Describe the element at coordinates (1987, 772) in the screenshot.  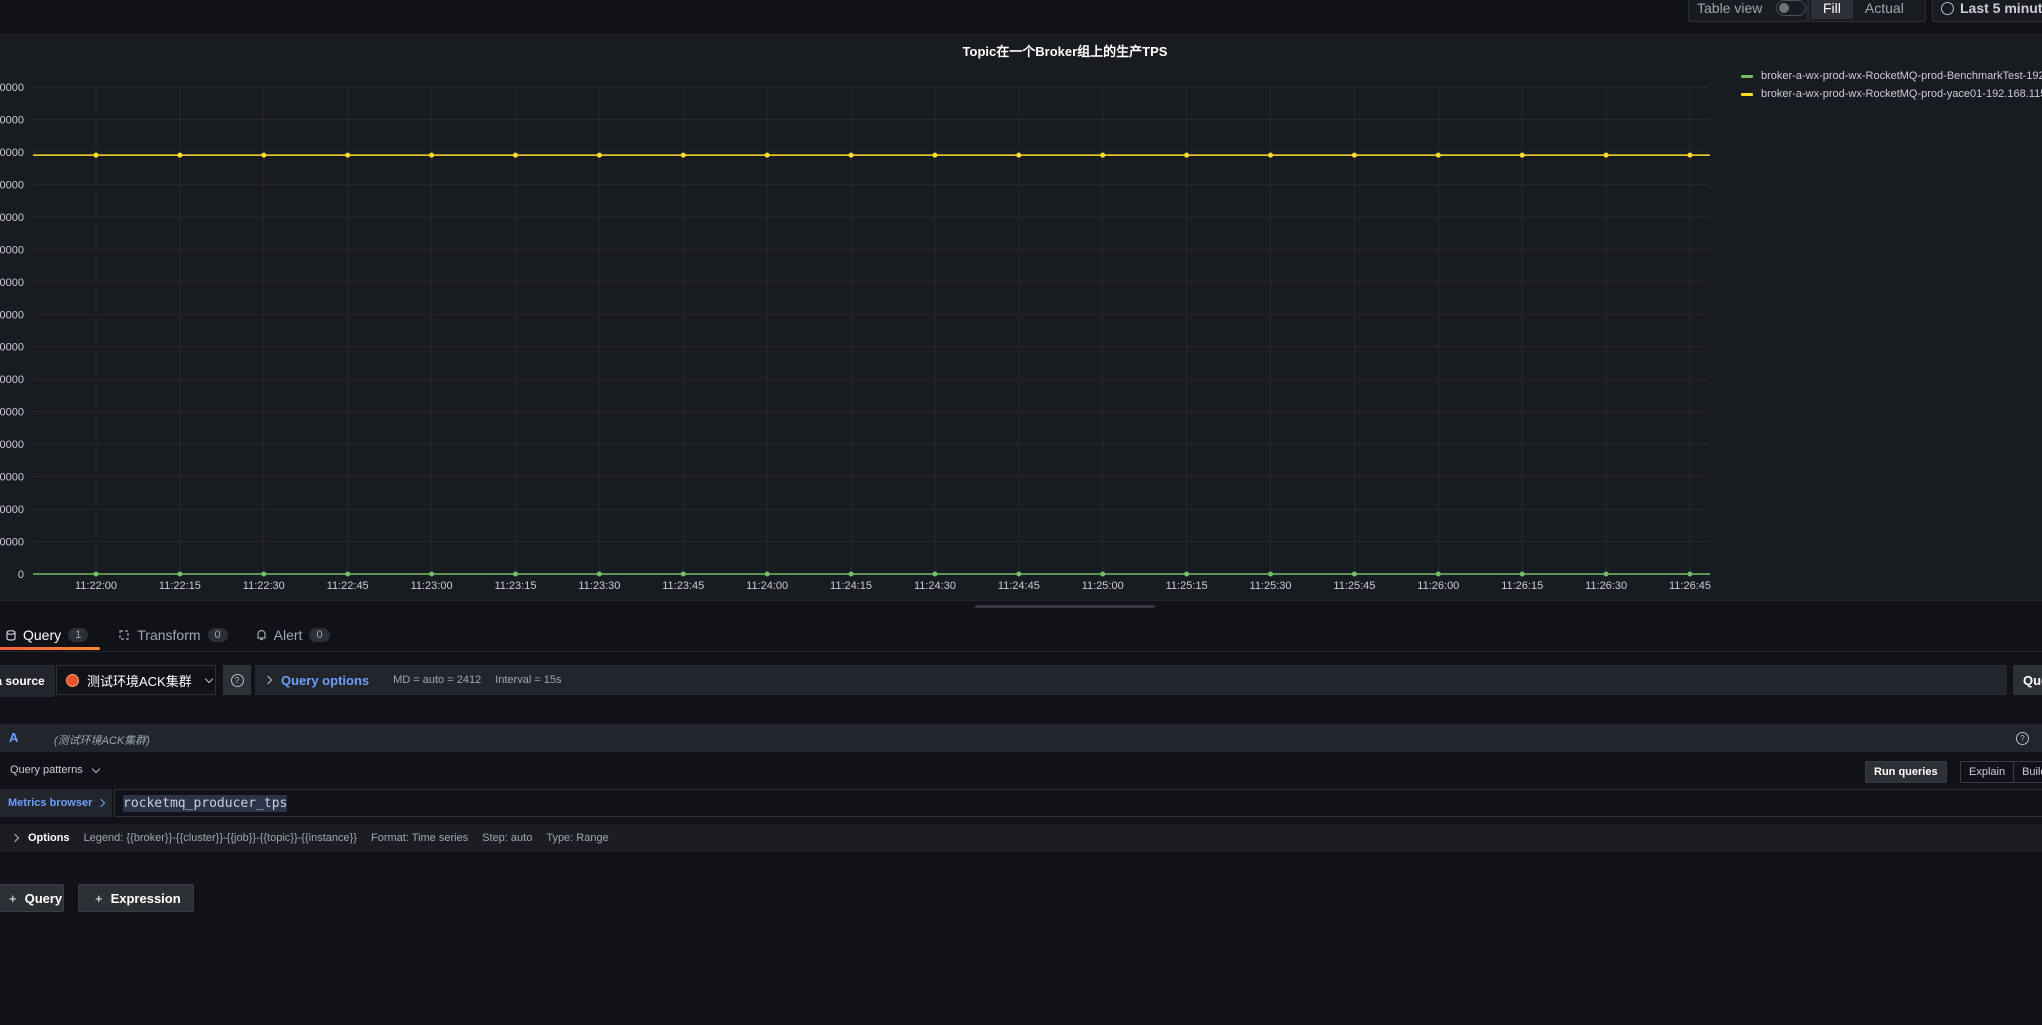
I see `explain-toggle: Explain` at that location.